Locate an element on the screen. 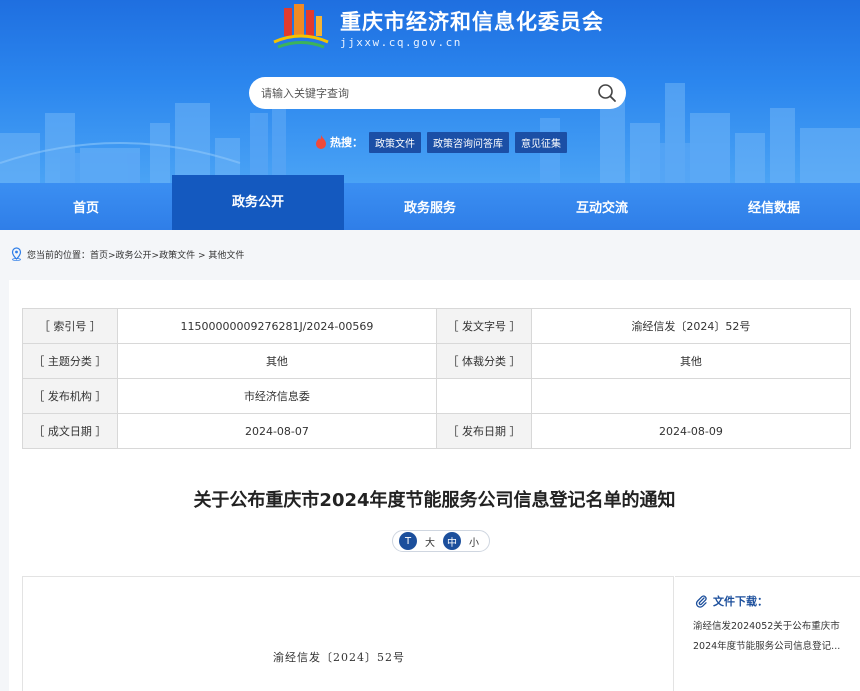  meta-value: 渝经信发〔2024〕52号 is located at coordinates (691, 326).